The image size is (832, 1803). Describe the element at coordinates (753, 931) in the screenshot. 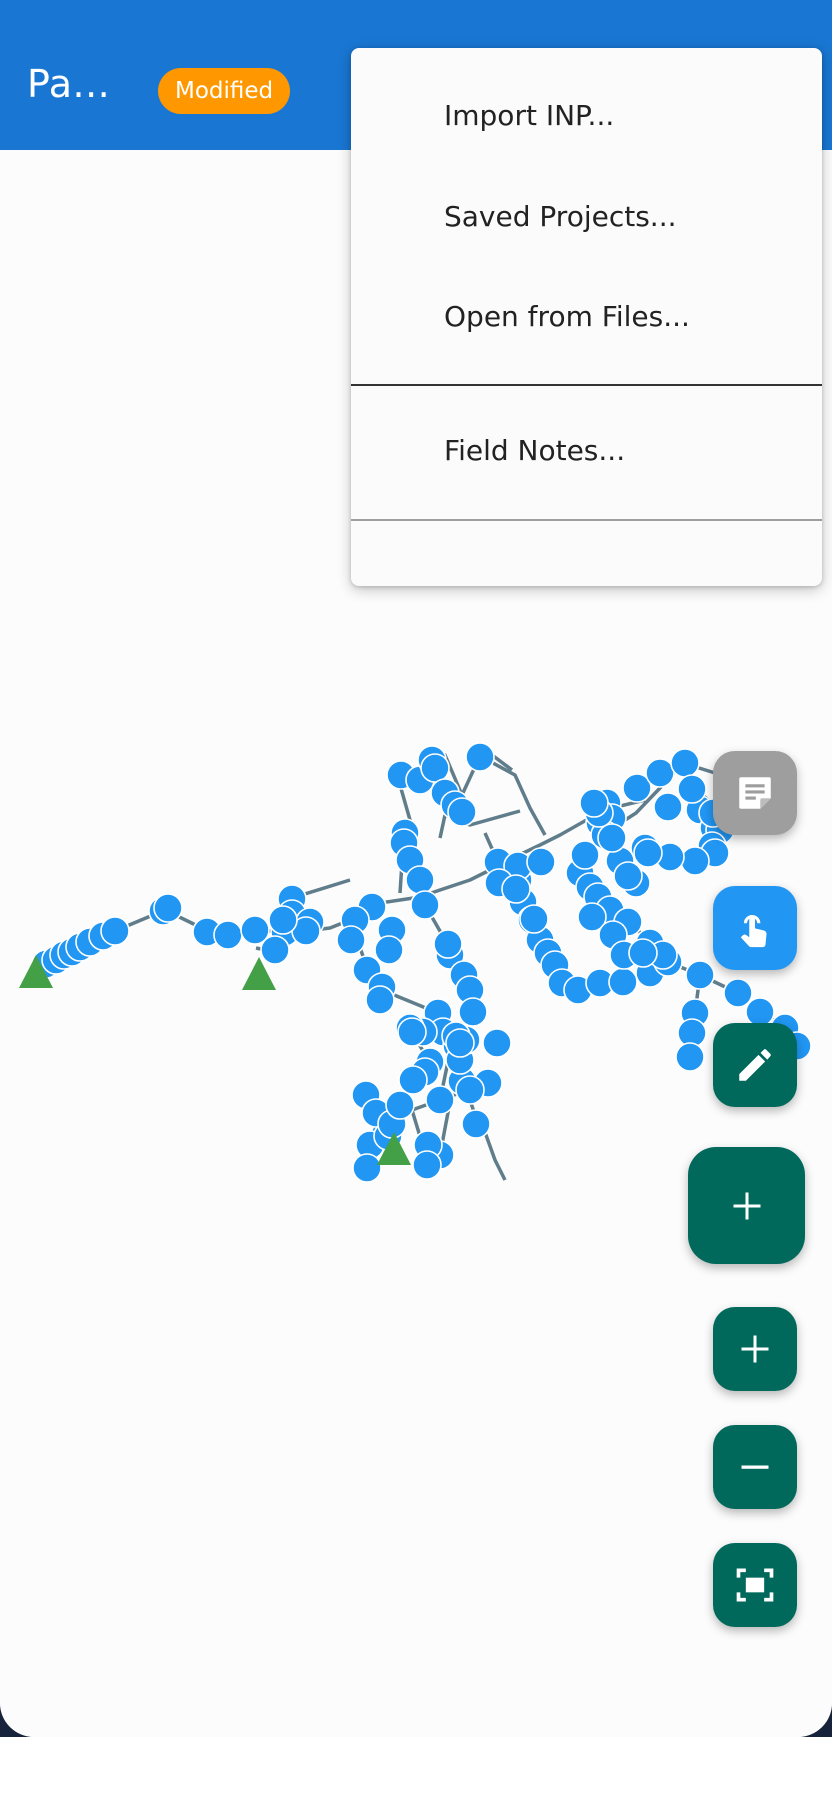

I see `touch-icon` at that location.